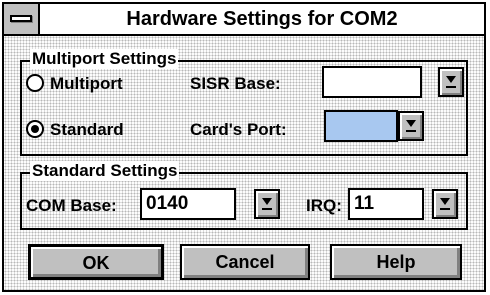 Image resolution: width=490 pixels, height=295 pixels. Describe the element at coordinates (104, 59) in the screenshot. I see `multiport-settings-label: Multiport Settings` at that location.